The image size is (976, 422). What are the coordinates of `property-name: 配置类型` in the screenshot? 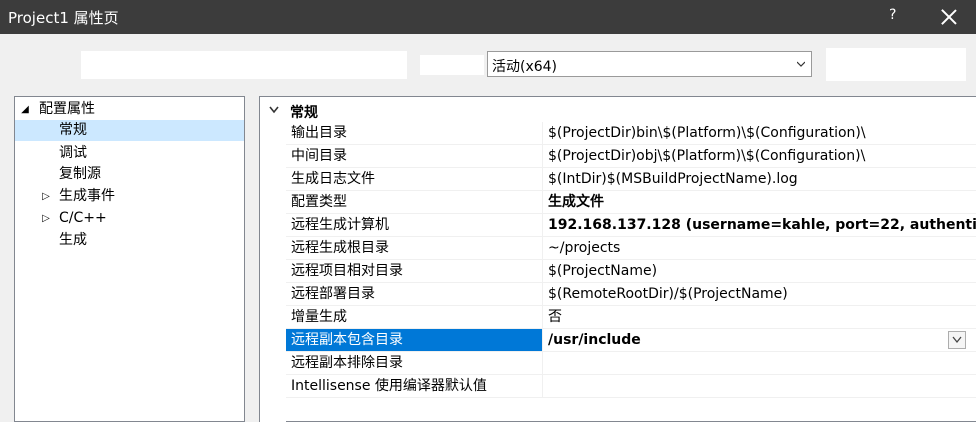 It's located at (414, 202).